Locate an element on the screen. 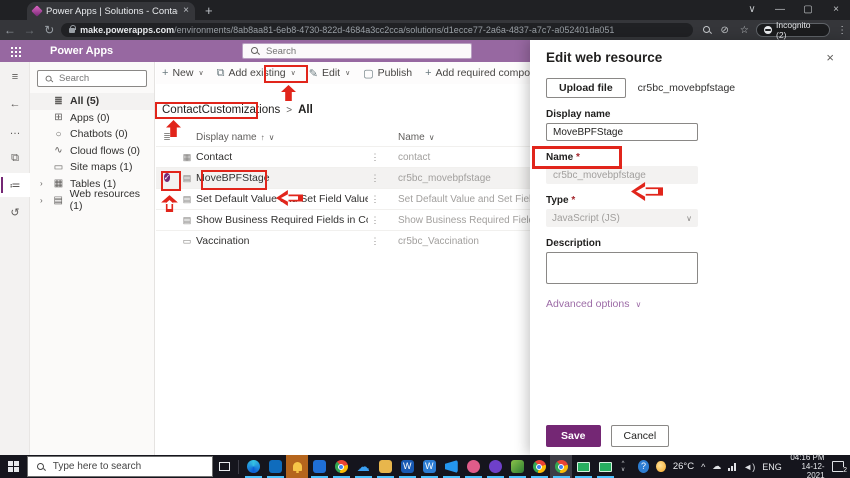 The image size is (850, 478). app-brand: Power Apps is located at coordinates (81, 51).